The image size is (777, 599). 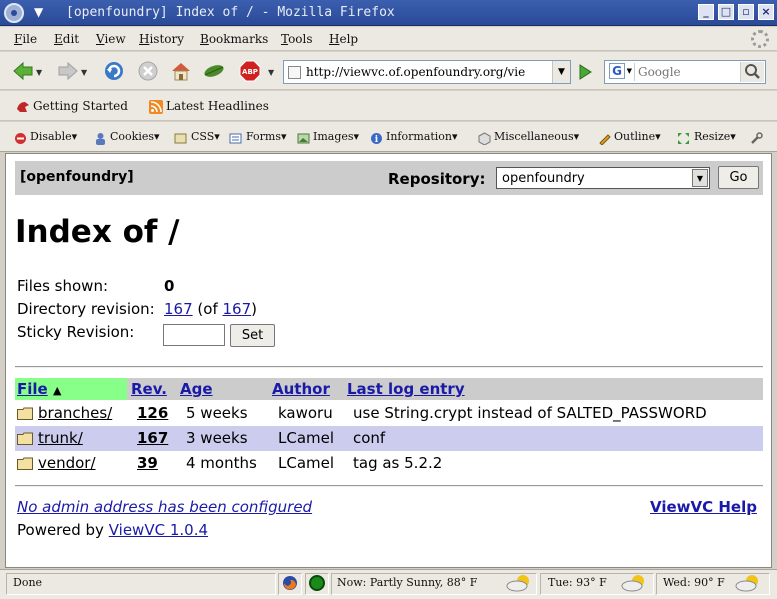 What do you see at coordinates (536, 136) in the screenshot?
I see `dev-miscellaneous-menu: Miscellaneous▾` at bounding box center [536, 136].